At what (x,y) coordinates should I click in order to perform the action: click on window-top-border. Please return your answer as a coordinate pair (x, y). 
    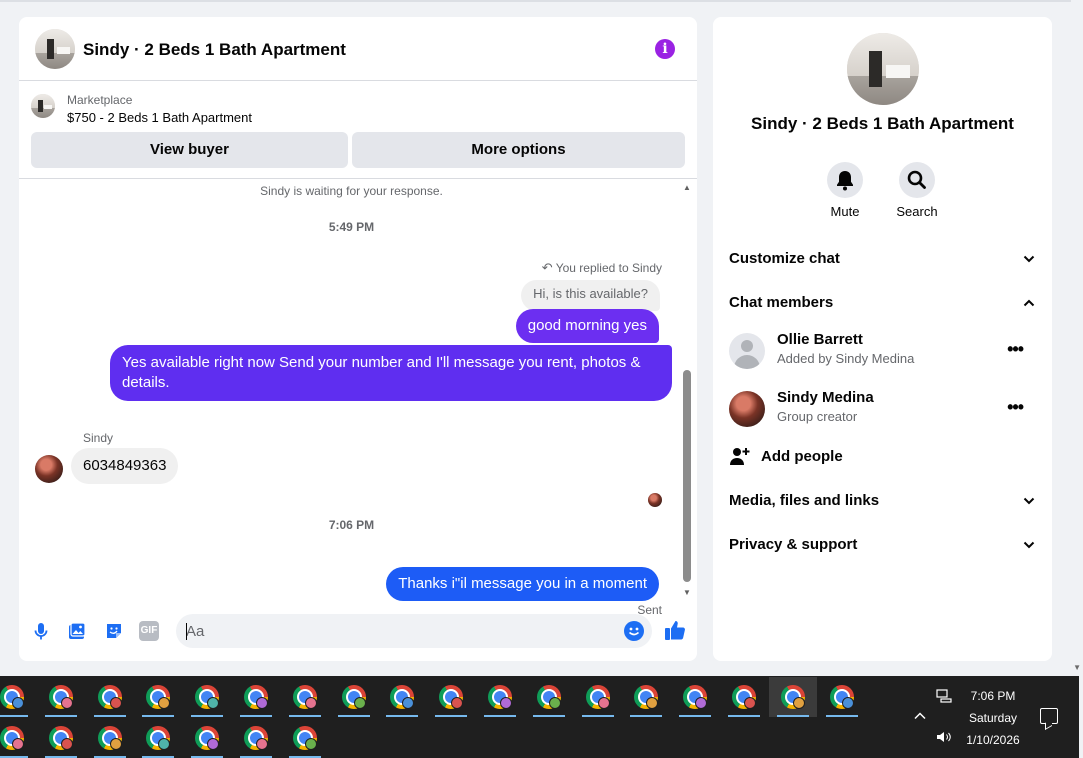
    Looking at the image, I should click on (541, 1).